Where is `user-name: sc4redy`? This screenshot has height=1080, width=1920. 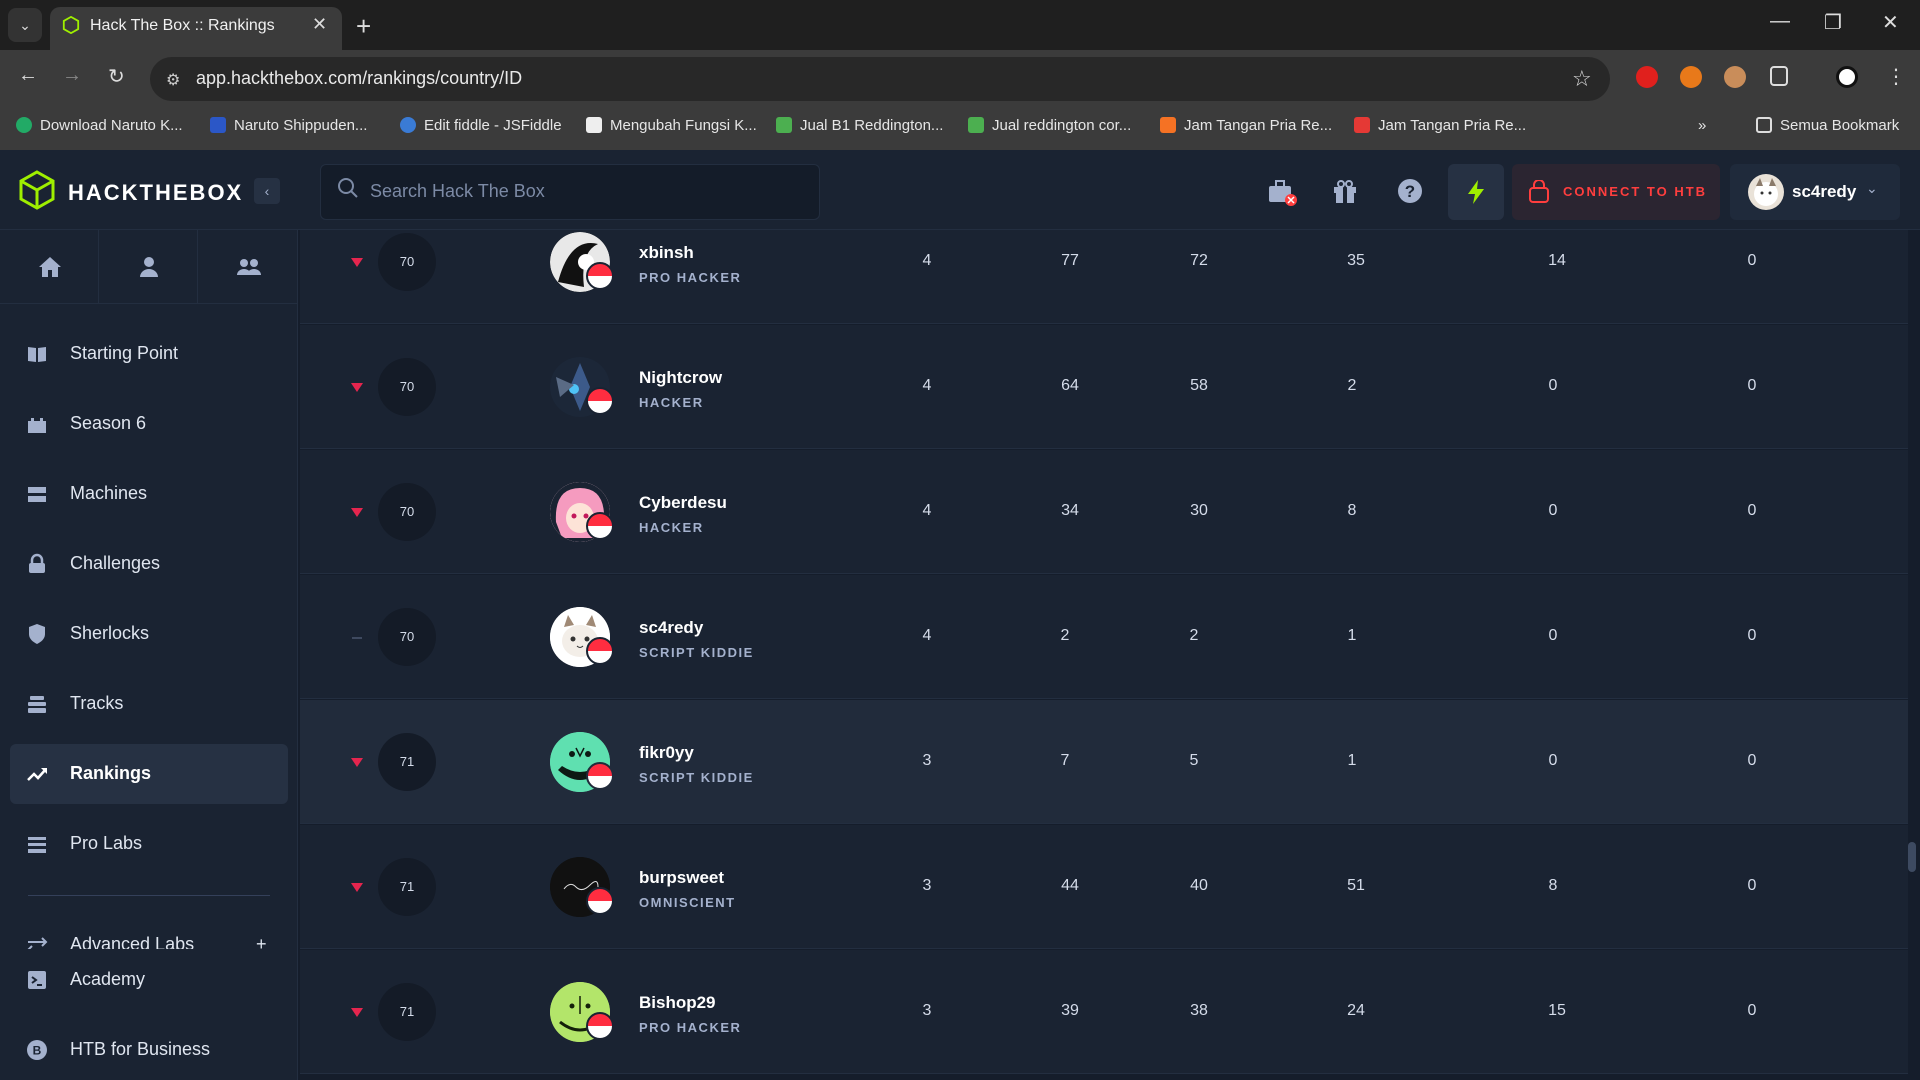 user-name: sc4redy is located at coordinates (1824, 191).